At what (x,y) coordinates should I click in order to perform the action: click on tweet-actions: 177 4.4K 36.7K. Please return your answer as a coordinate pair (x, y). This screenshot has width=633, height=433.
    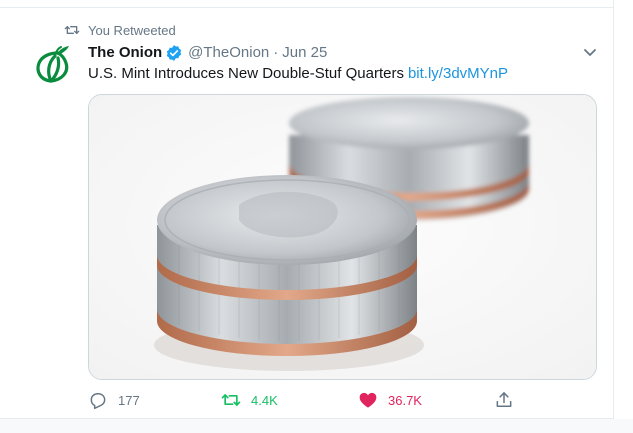
    Looking at the image, I should click on (303, 401).